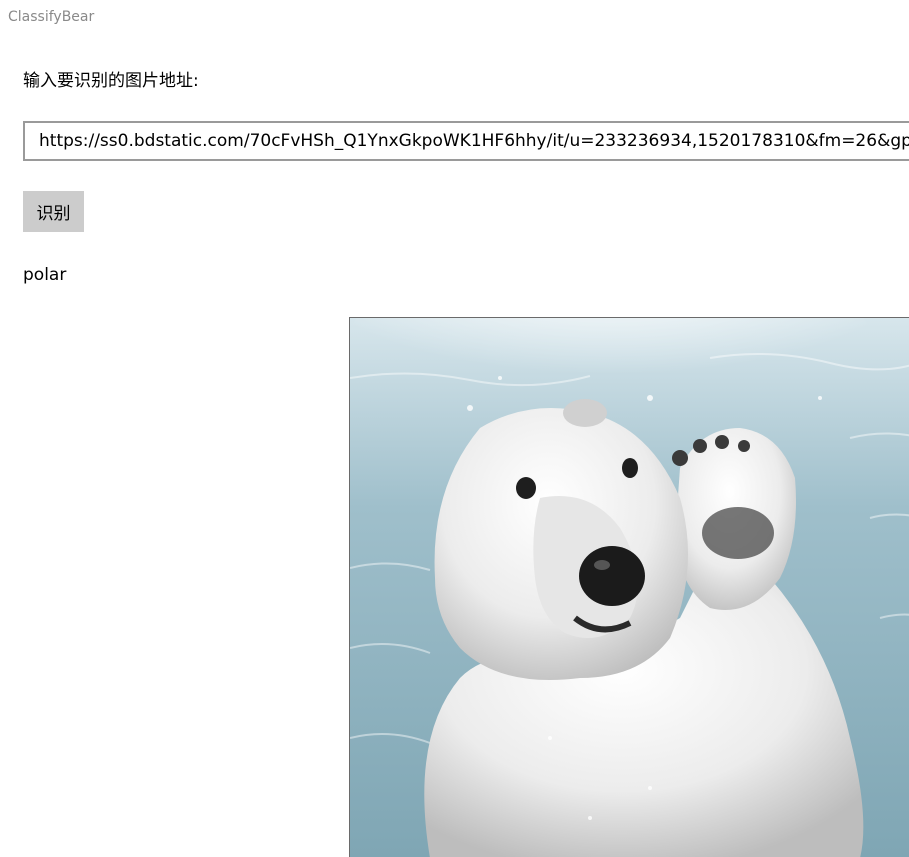  Describe the element at coordinates (466, 141) in the screenshot. I see `image-url-input` at that location.